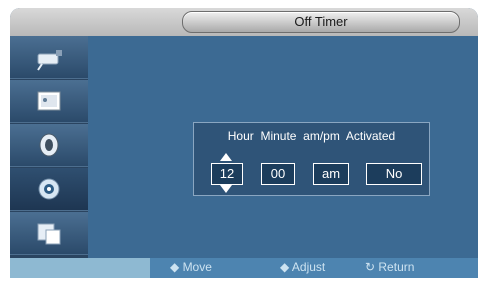 This screenshot has width=489, height=284. I want to click on sound-icon, so click(49, 145).